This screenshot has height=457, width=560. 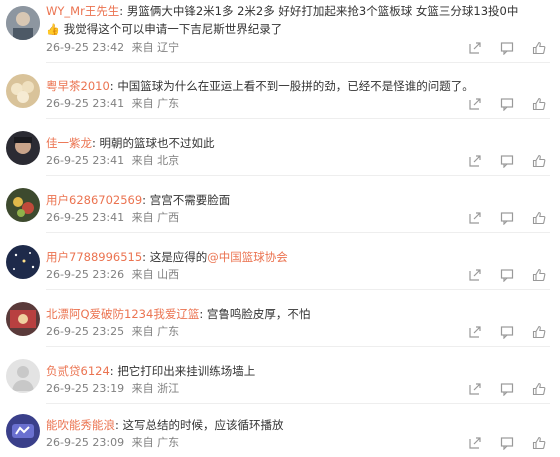 I want to click on comment-meta: 26-9-25 23:41 来自 北京, so click(x=112, y=161).